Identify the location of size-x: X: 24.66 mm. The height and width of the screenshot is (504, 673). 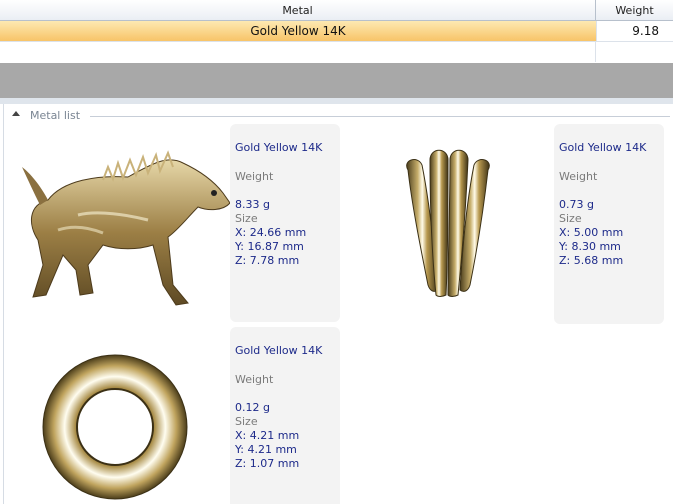
(271, 232).